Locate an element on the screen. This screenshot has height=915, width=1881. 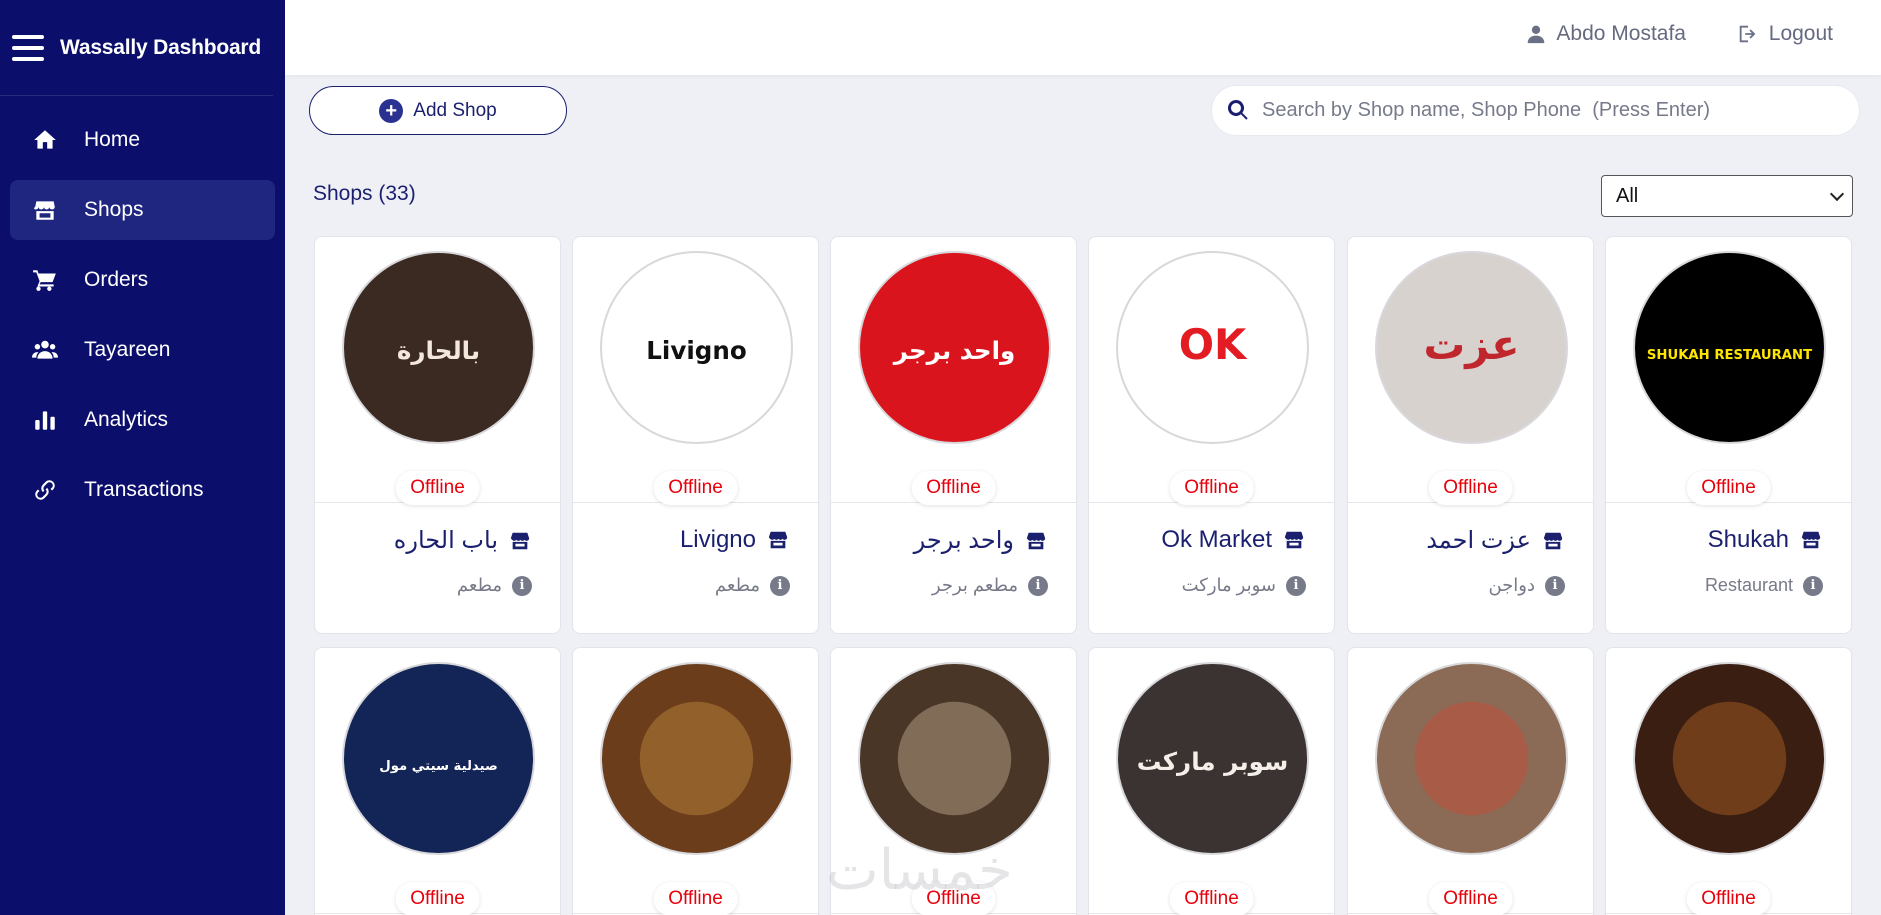
shop-category: سوبر ماركت i is located at coordinates (1244, 585).